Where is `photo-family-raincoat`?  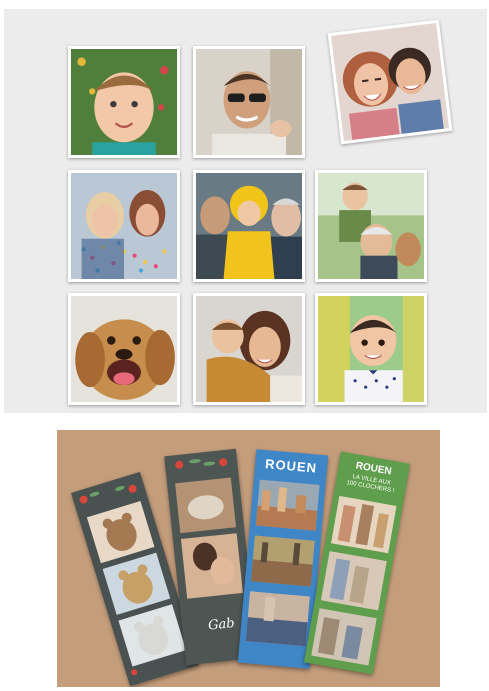 photo-family-raincoat is located at coordinates (249, 226).